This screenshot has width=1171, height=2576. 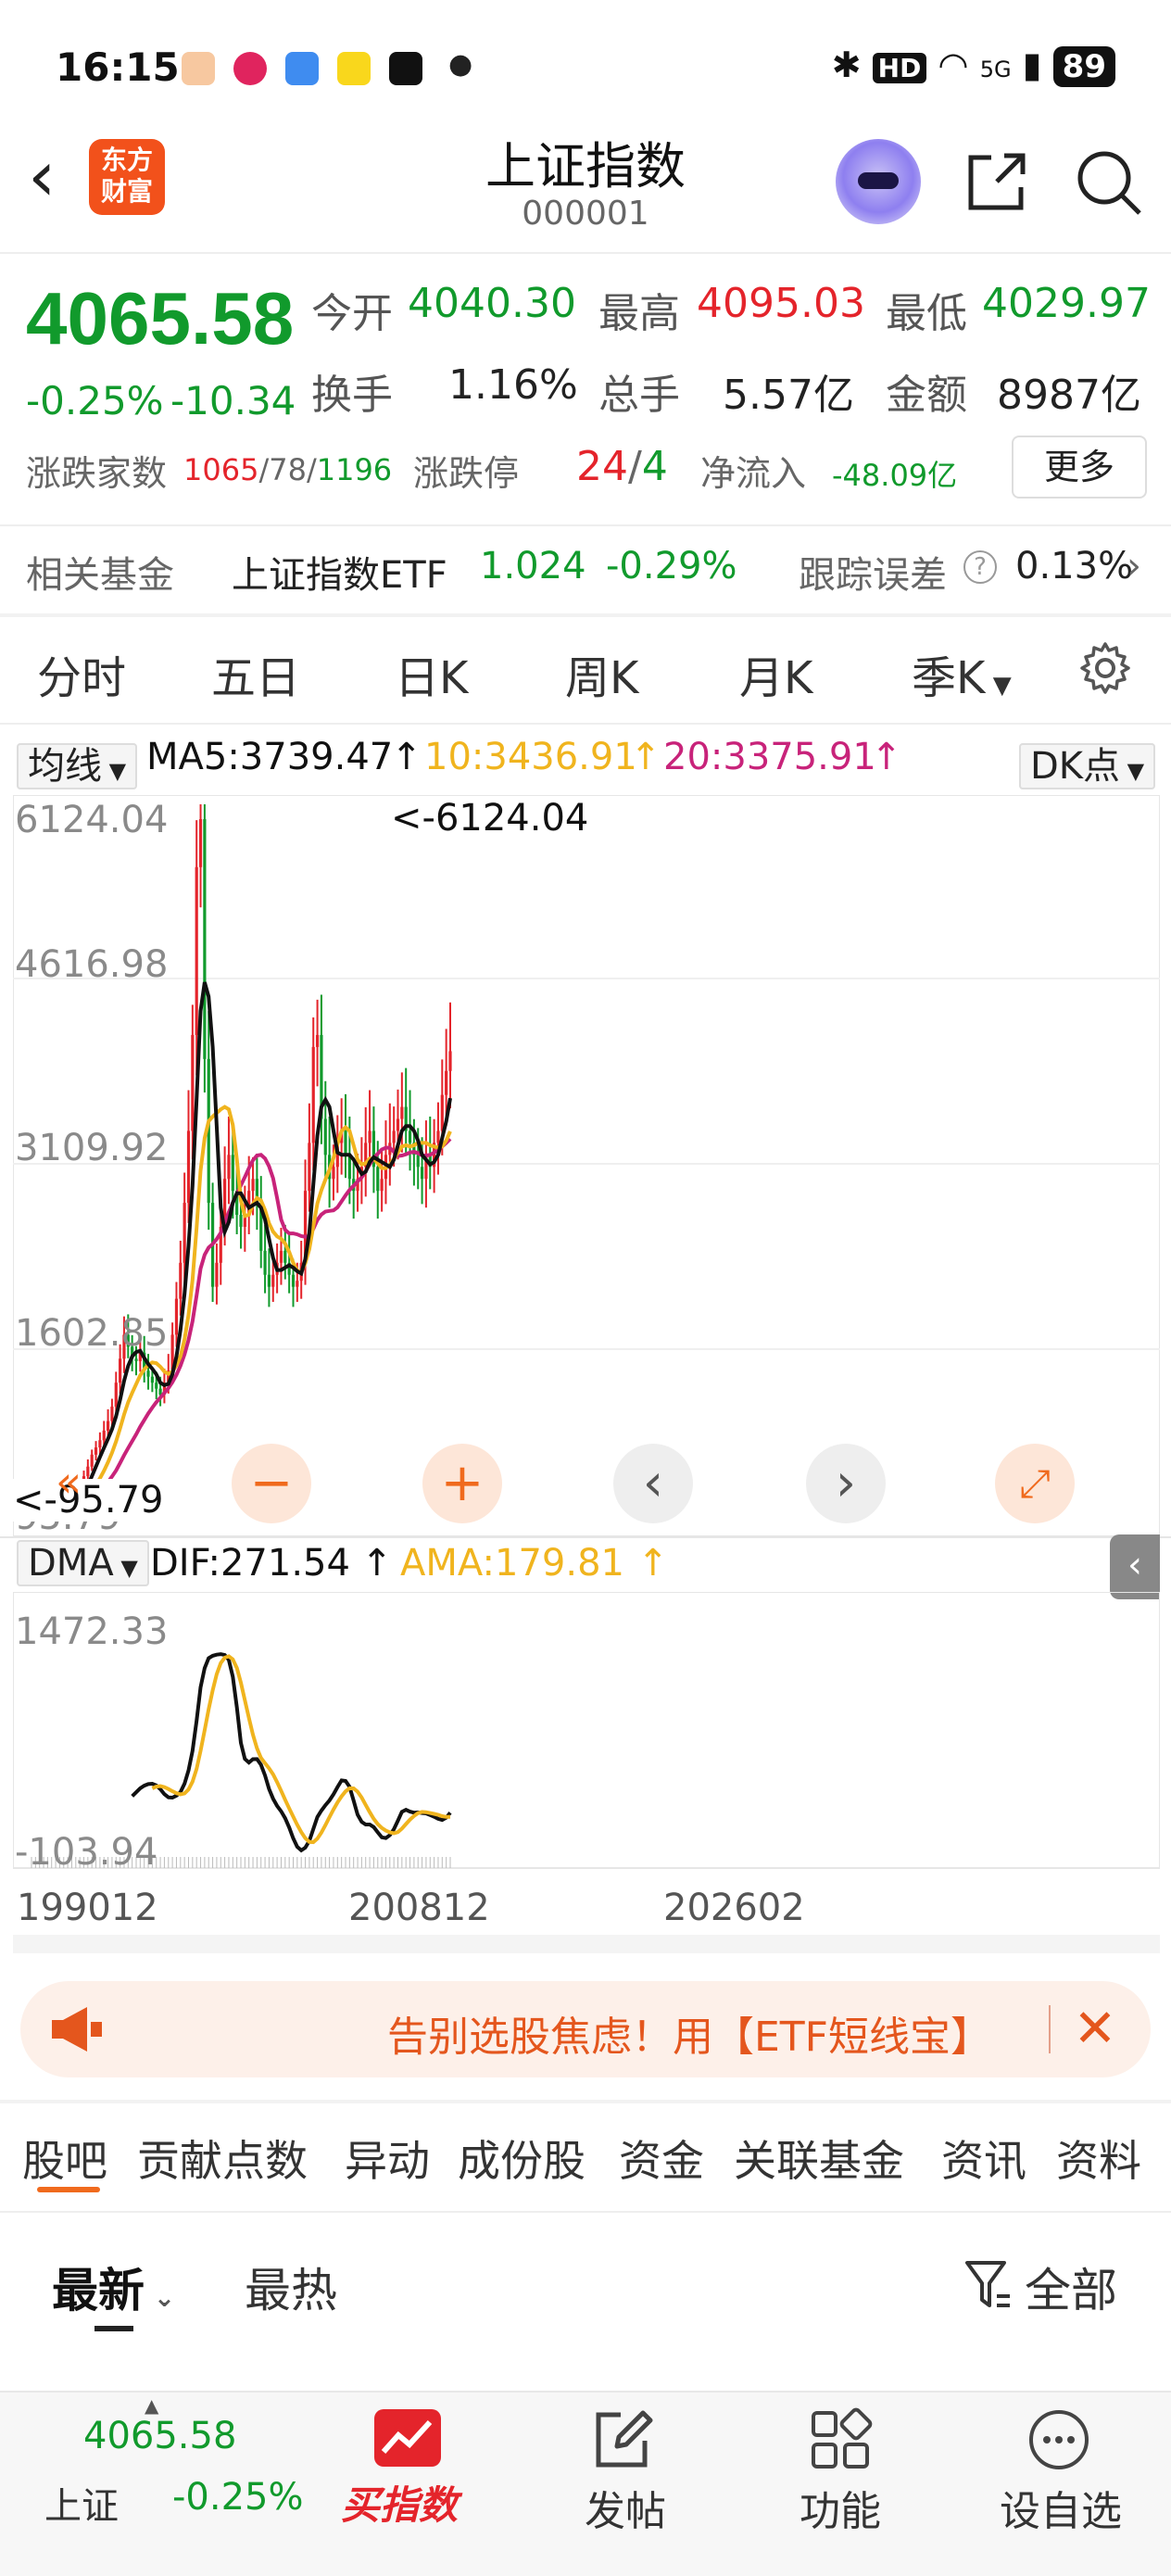 I want to click on nav-index-name: 上证, so click(x=82, y=2503).